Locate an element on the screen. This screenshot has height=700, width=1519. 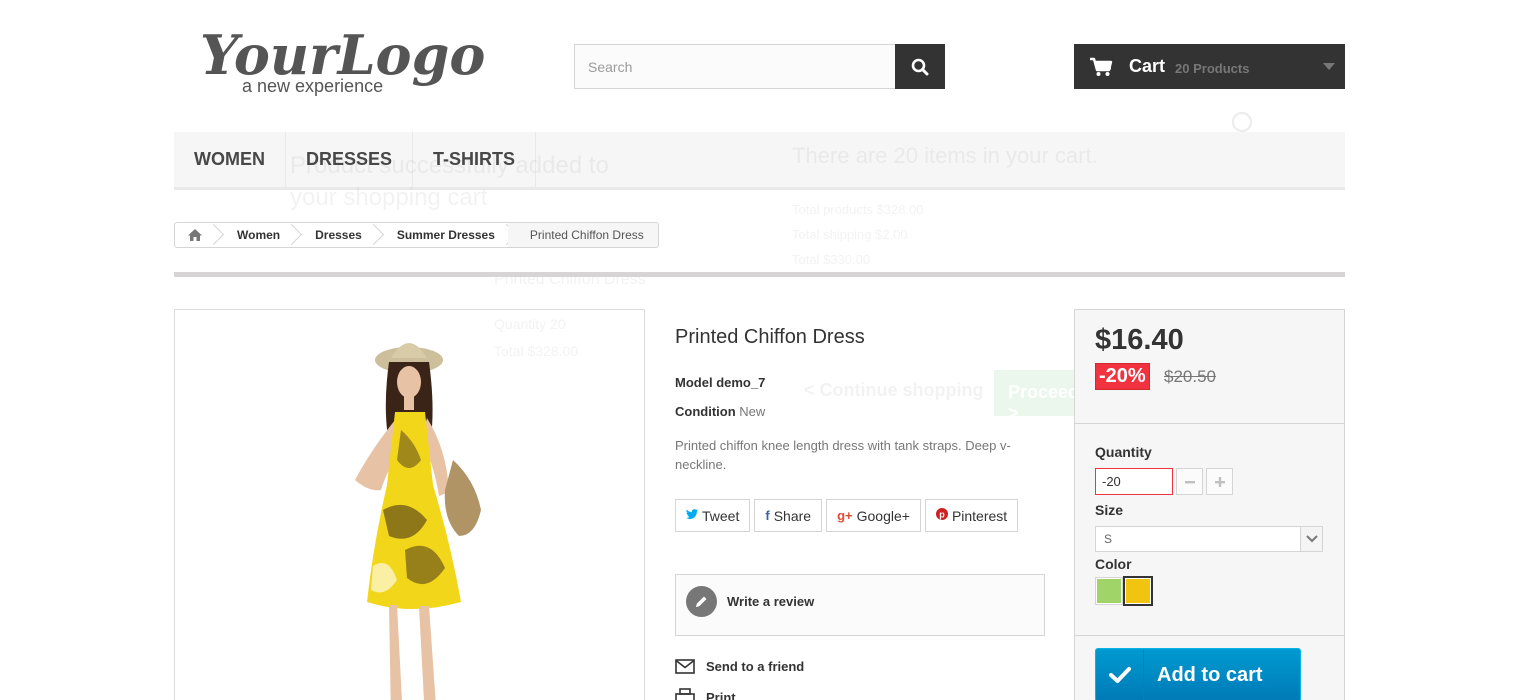
google-plus-button: g+ Google+ is located at coordinates (873, 515).